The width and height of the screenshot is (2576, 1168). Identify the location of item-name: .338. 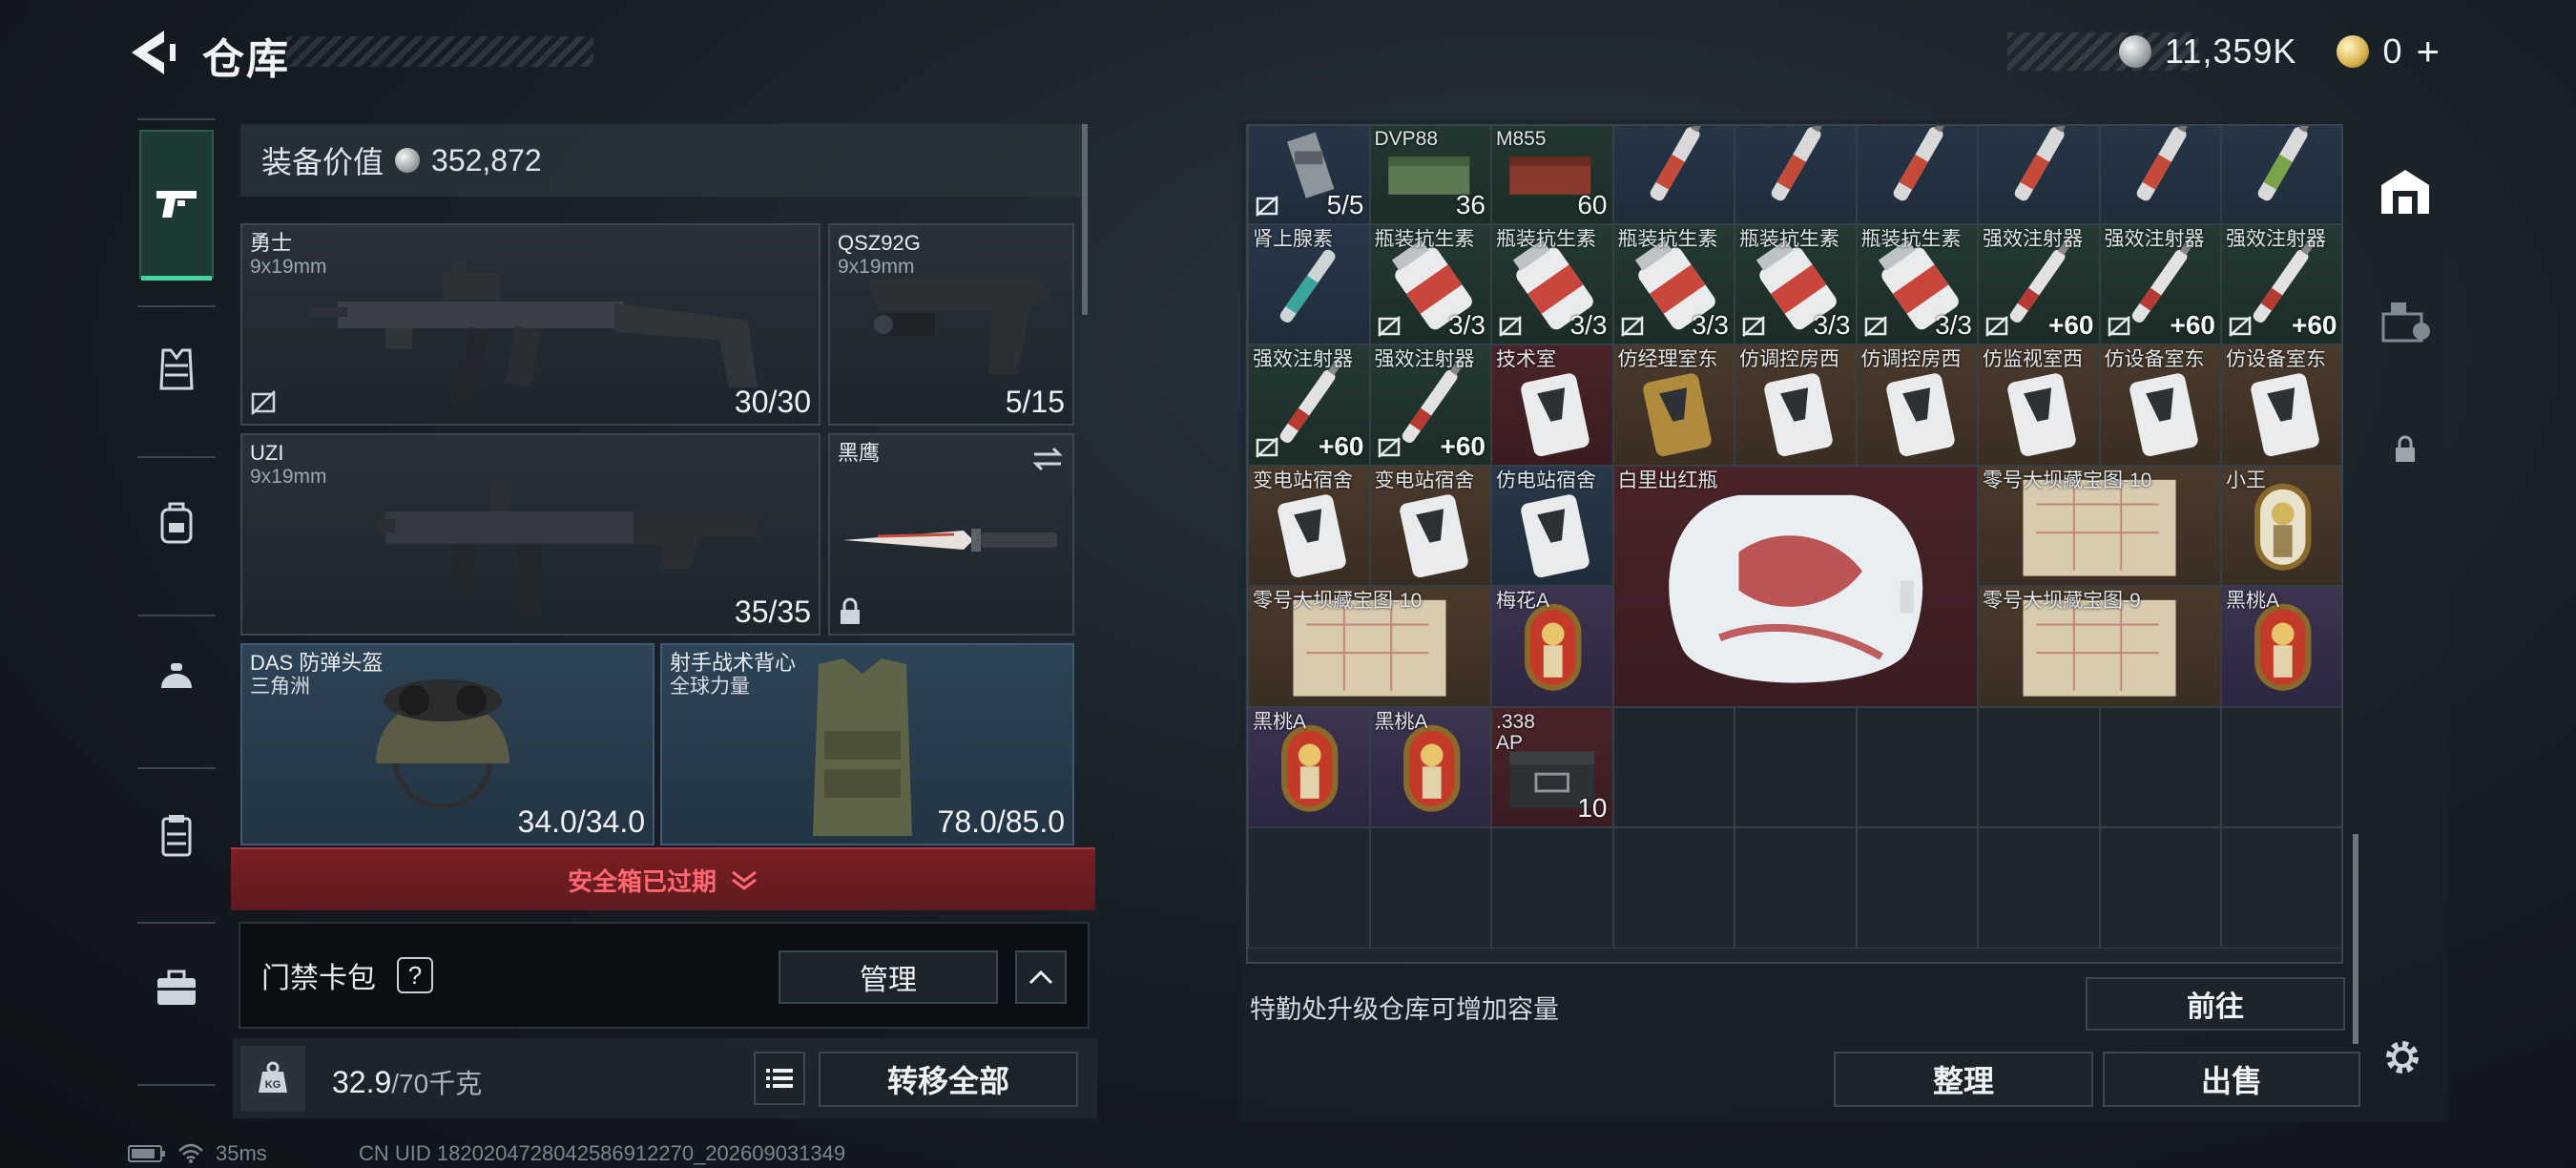
(1515, 722).